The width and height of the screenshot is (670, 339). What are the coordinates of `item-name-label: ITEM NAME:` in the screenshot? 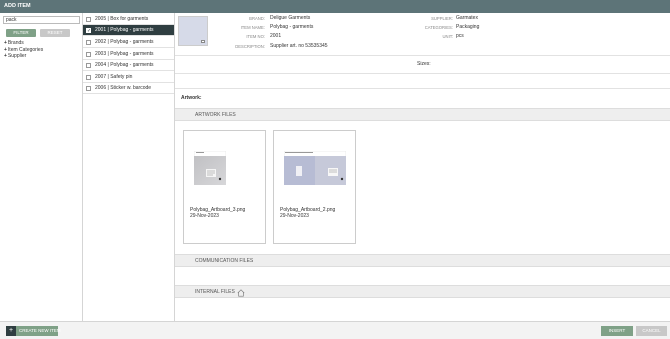 It's located at (252, 27).